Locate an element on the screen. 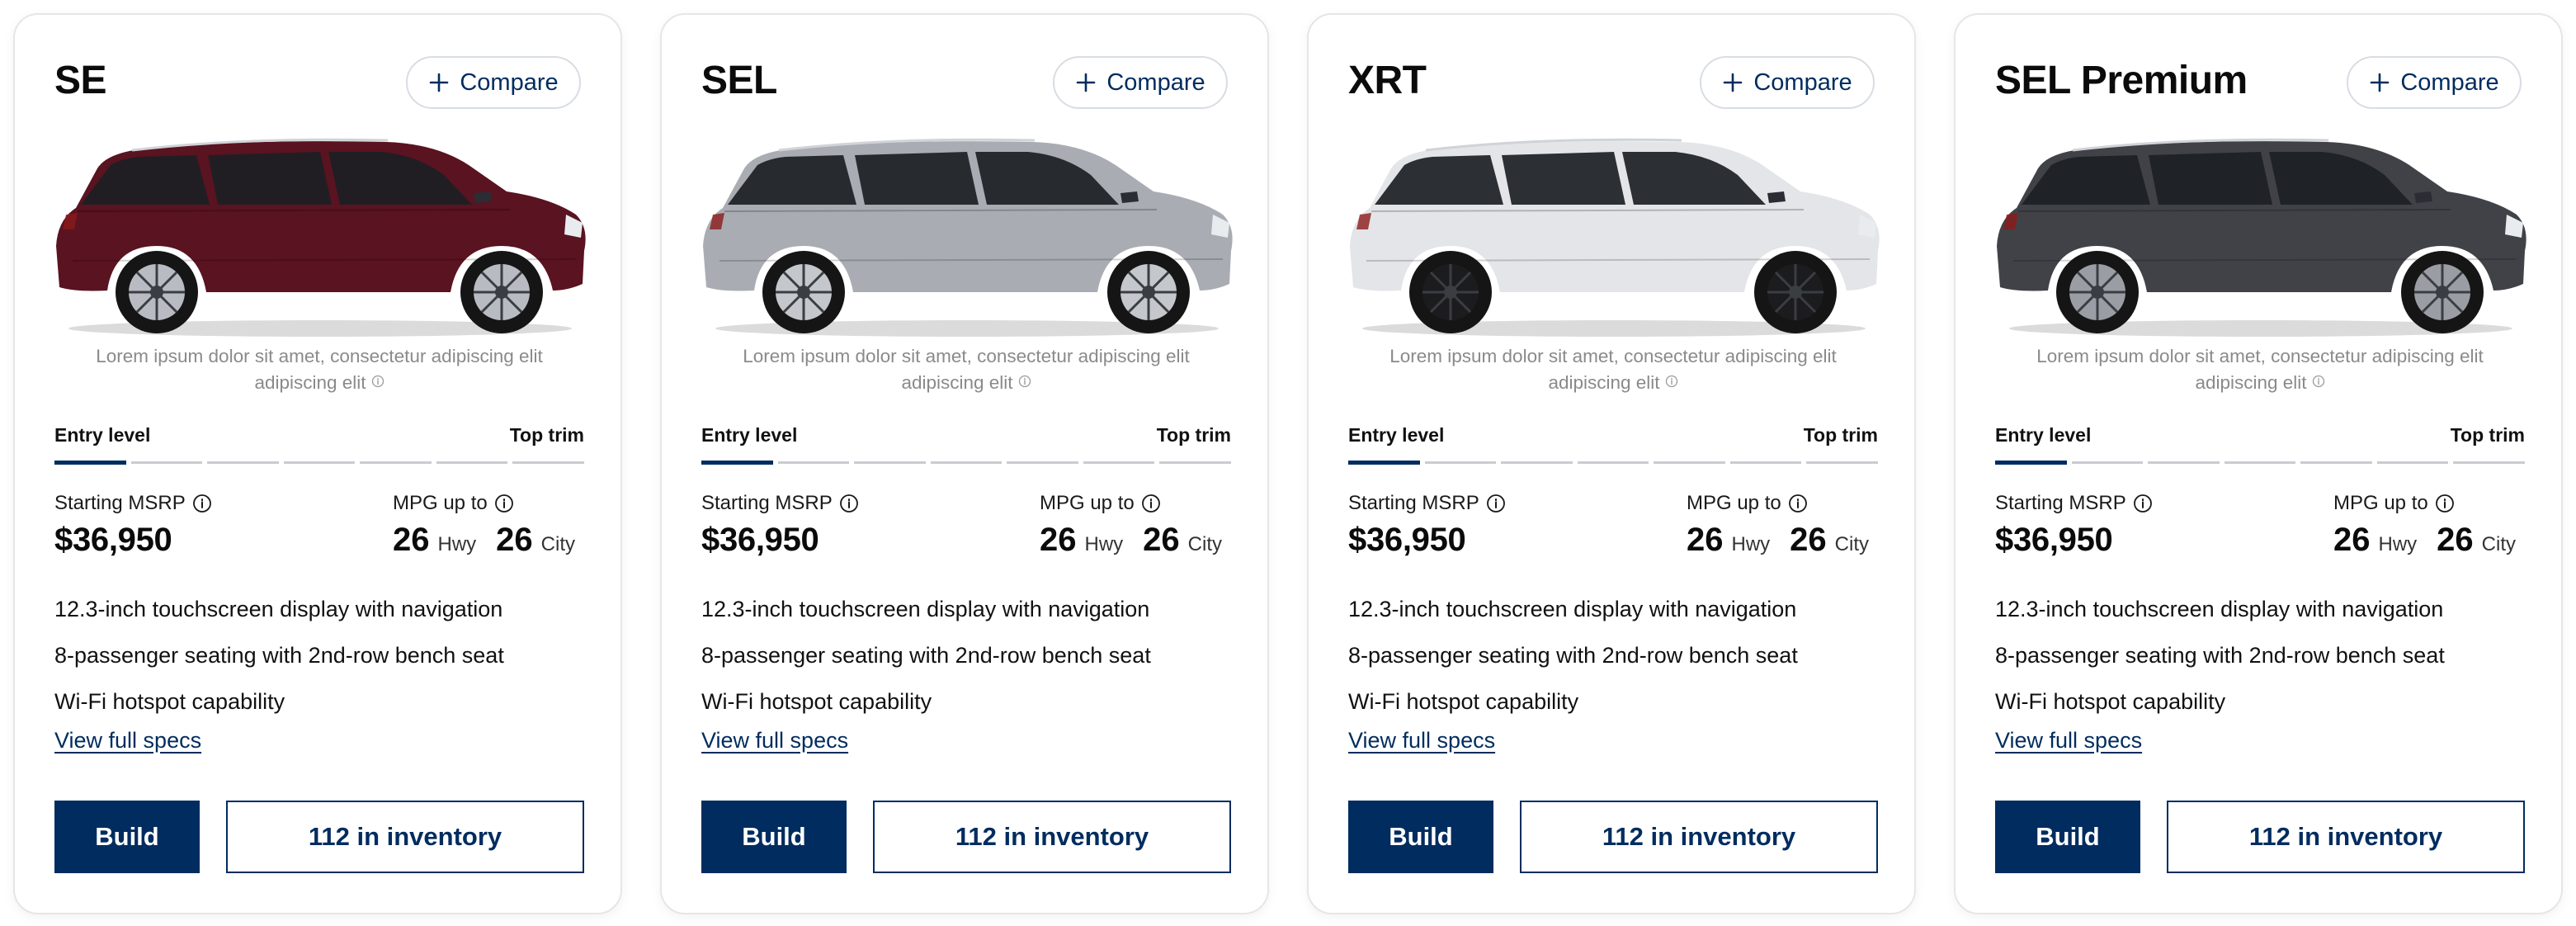 Image resolution: width=2576 pixels, height=926 pixels. starting-msrp-label-text: Starting MSRP is located at coordinates (2060, 503).